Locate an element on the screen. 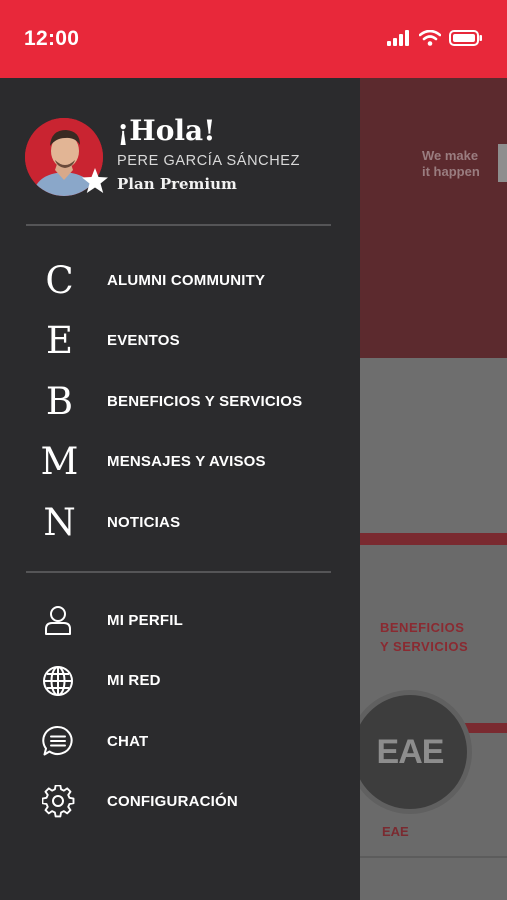  menu-item-label: NOTICIAS is located at coordinates (144, 522).